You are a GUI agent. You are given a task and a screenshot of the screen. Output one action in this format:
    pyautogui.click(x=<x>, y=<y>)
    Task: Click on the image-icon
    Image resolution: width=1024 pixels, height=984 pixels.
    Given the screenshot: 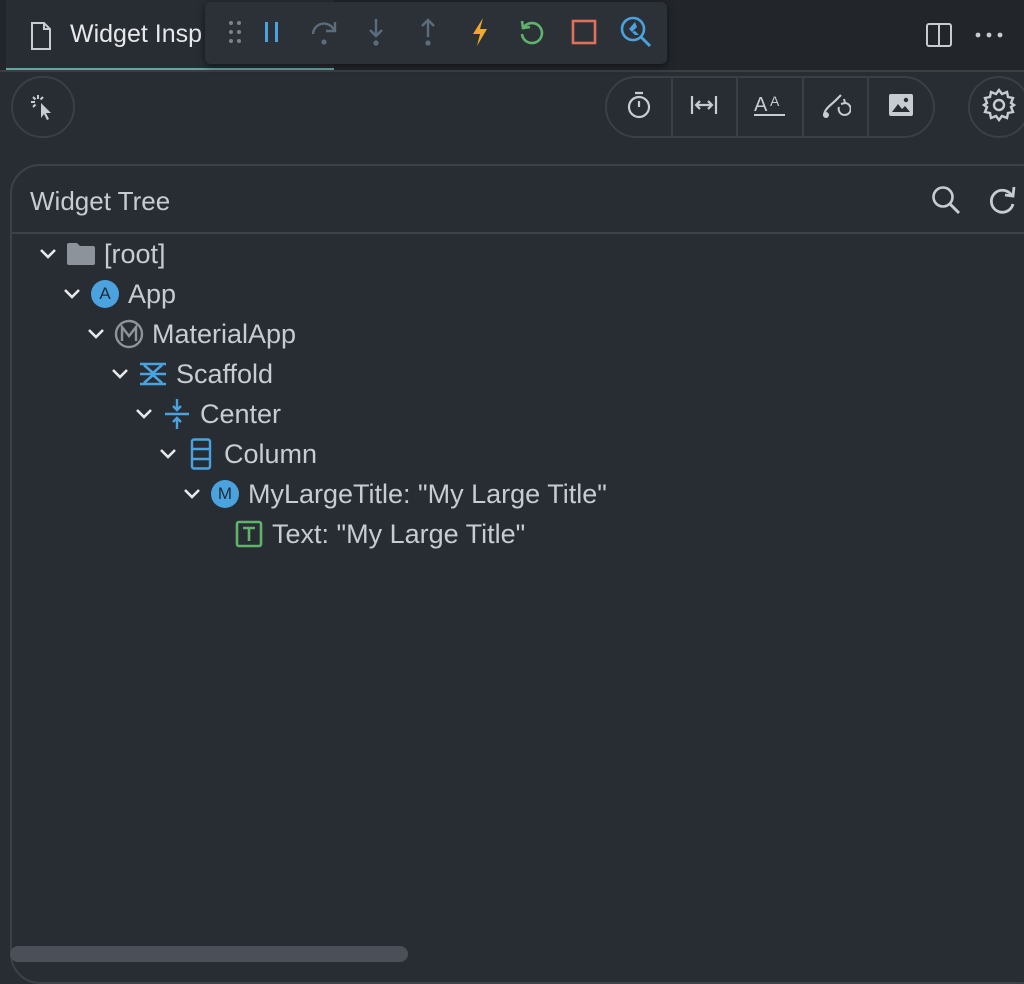 What is the action you would take?
    pyautogui.click(x=901, y=107)
    